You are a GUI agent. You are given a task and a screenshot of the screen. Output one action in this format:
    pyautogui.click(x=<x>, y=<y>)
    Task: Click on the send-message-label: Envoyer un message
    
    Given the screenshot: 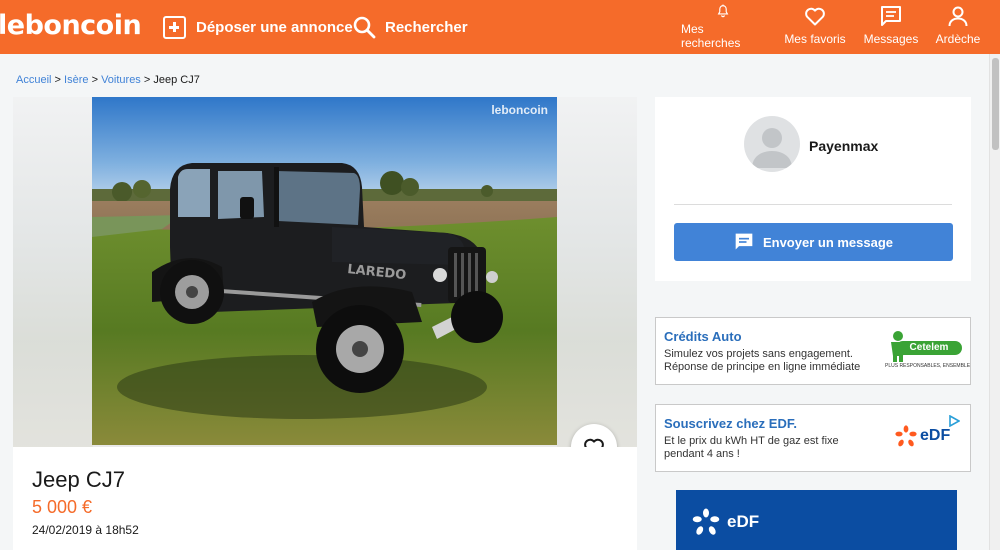 What is the action you would take?
    pyautogui.click(x=828, y=242)
    